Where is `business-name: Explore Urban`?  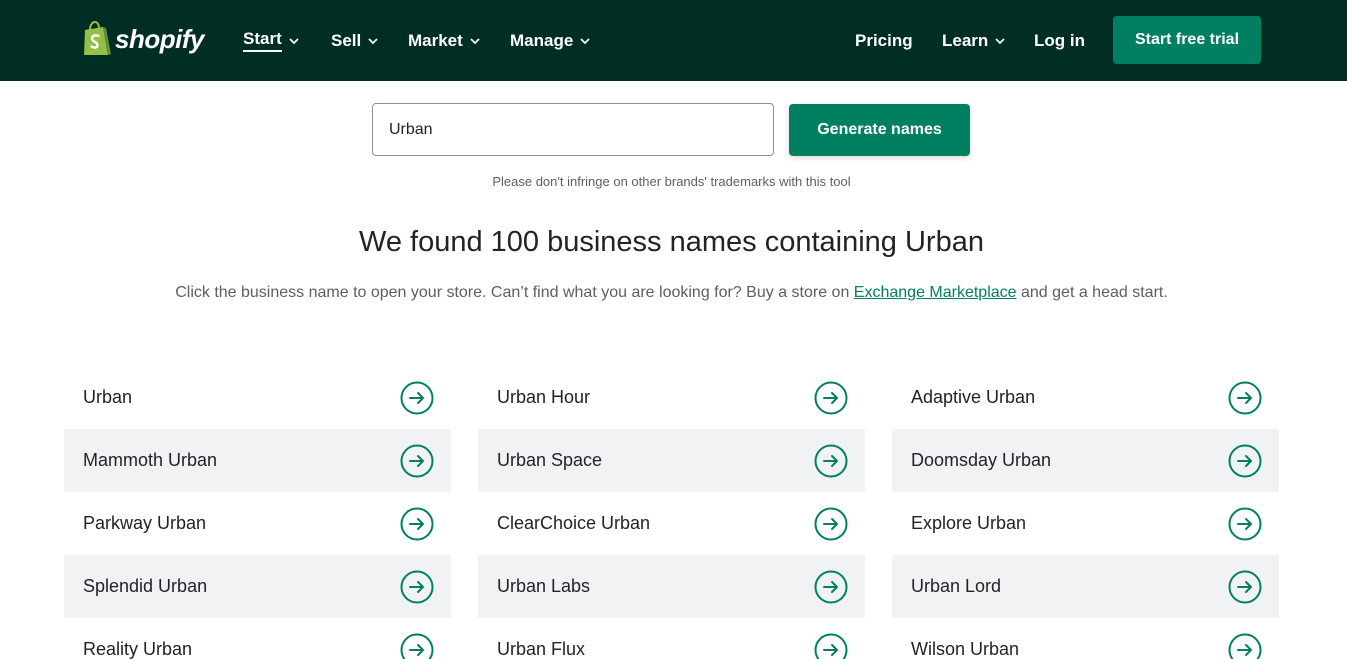
business-name: Explore Urban is located at coordinates (969, 523).